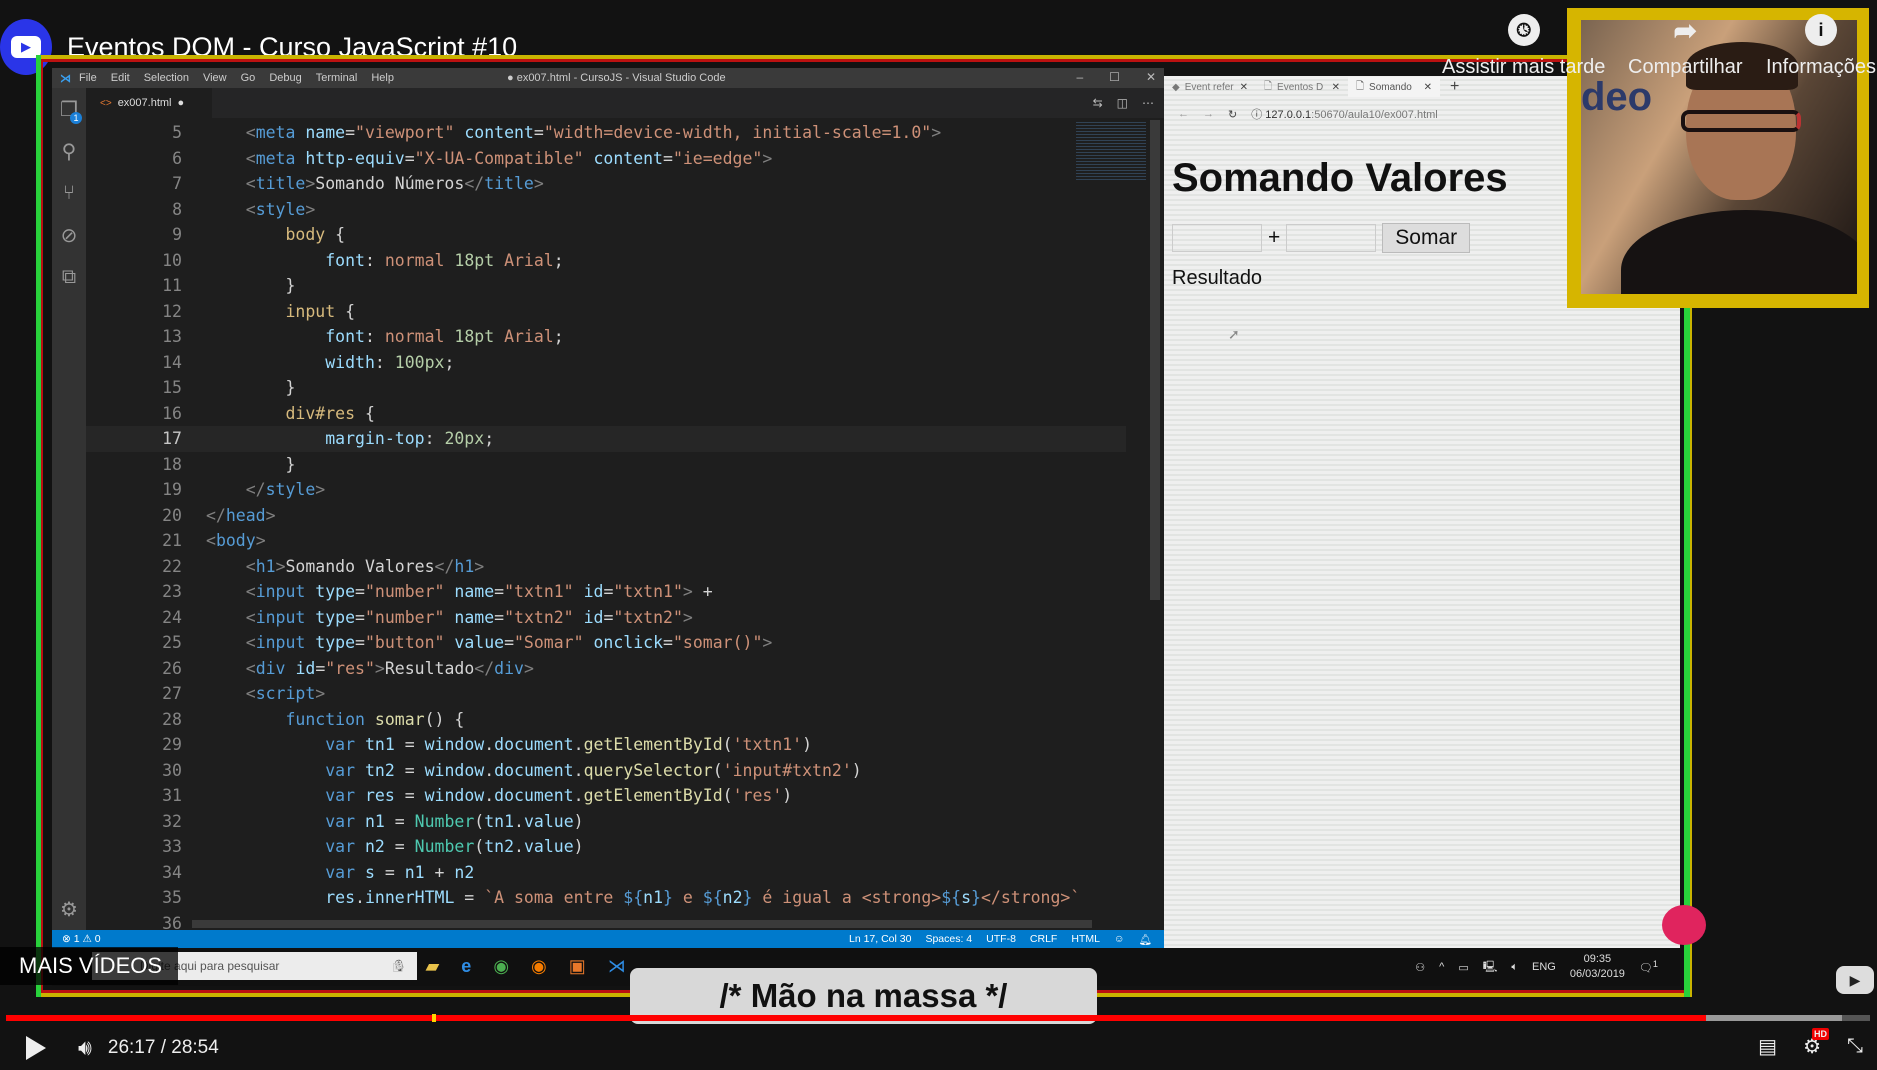  Describe the element at coordinates (606, 694) in the screenshot. I see `code-line: 27 <script>` at that location.